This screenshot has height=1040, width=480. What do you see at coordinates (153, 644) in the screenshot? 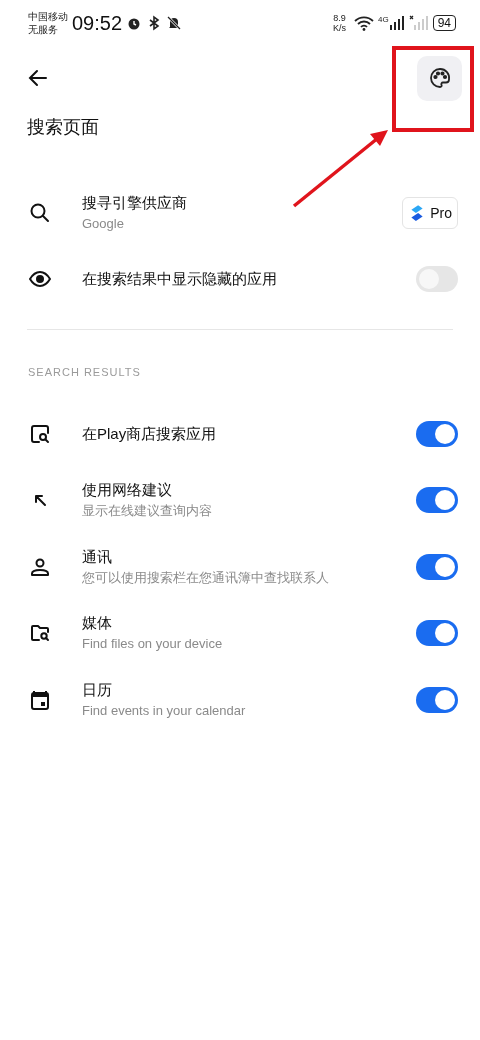
I see `setting-subtitle: Find files on your device` at bounding box center [153, 644].